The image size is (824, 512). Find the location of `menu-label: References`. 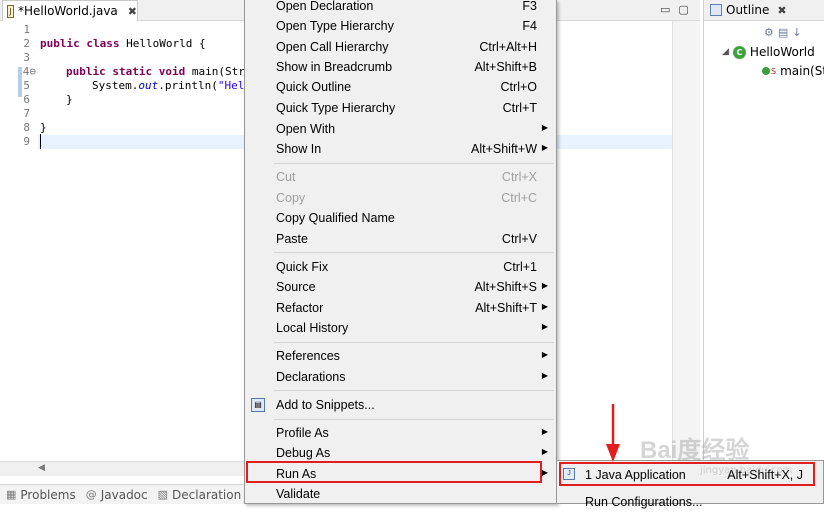

menu-label: References is located at coordinates (308, 356).